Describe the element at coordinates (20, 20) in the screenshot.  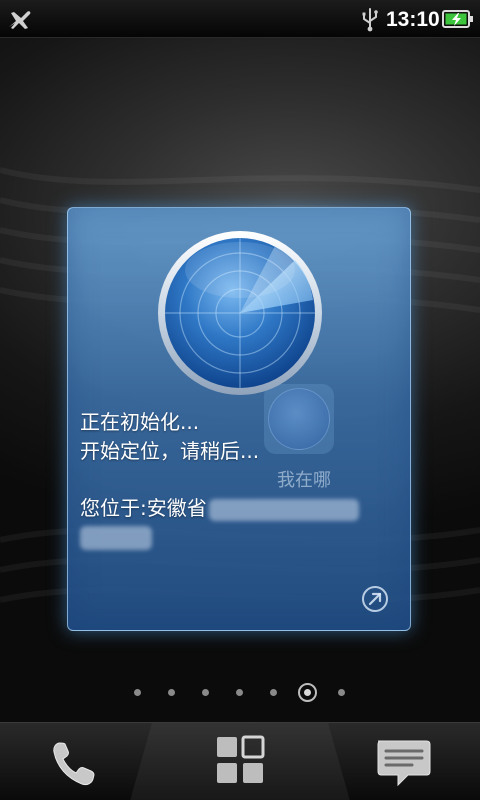
I see `airplane-mode-icon` at that location.